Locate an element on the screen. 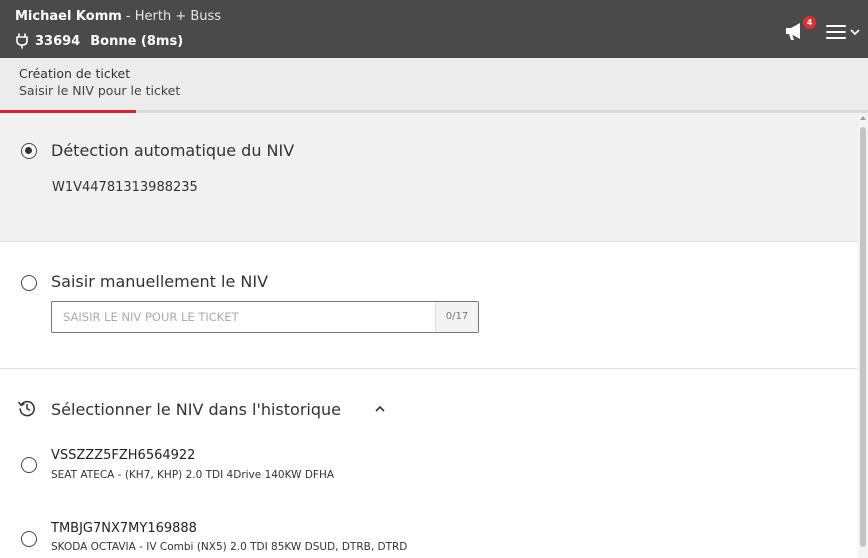 The height and width of the screenshot is (558, 868). connection-id: 33694 is located at coordinates (58, 41).